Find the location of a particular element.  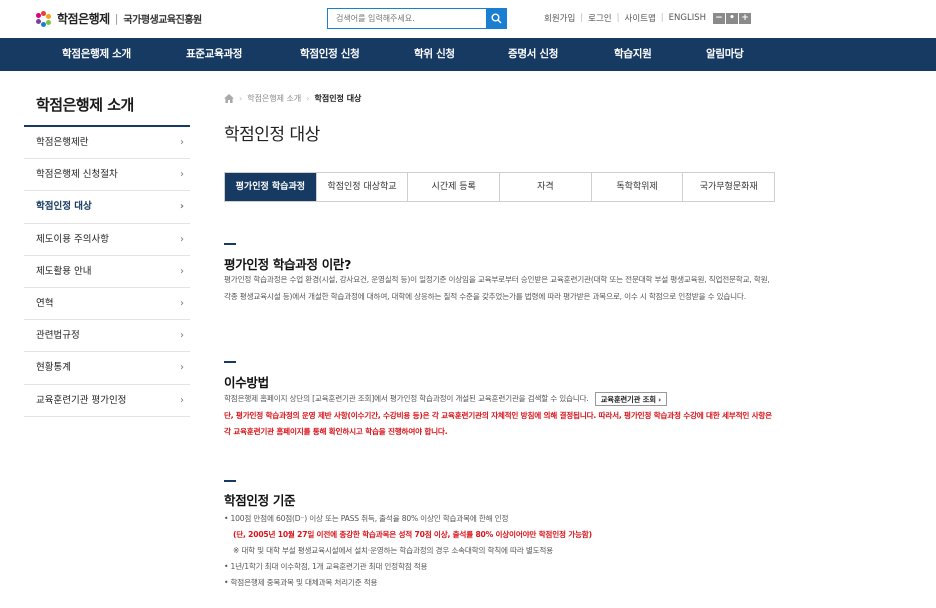

list-item: • 1년/1학기 최대 이수학점, 1개 교육훈련기관 최대 인정학점 적용 is located at coordinates (326, 566).